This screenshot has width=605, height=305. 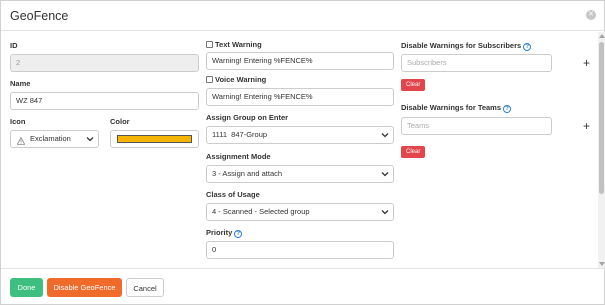 What do you see at coordinates (209, 79) in the screenshot?
I see `voice-warning-checkbox` at bounding box center [209, 79].